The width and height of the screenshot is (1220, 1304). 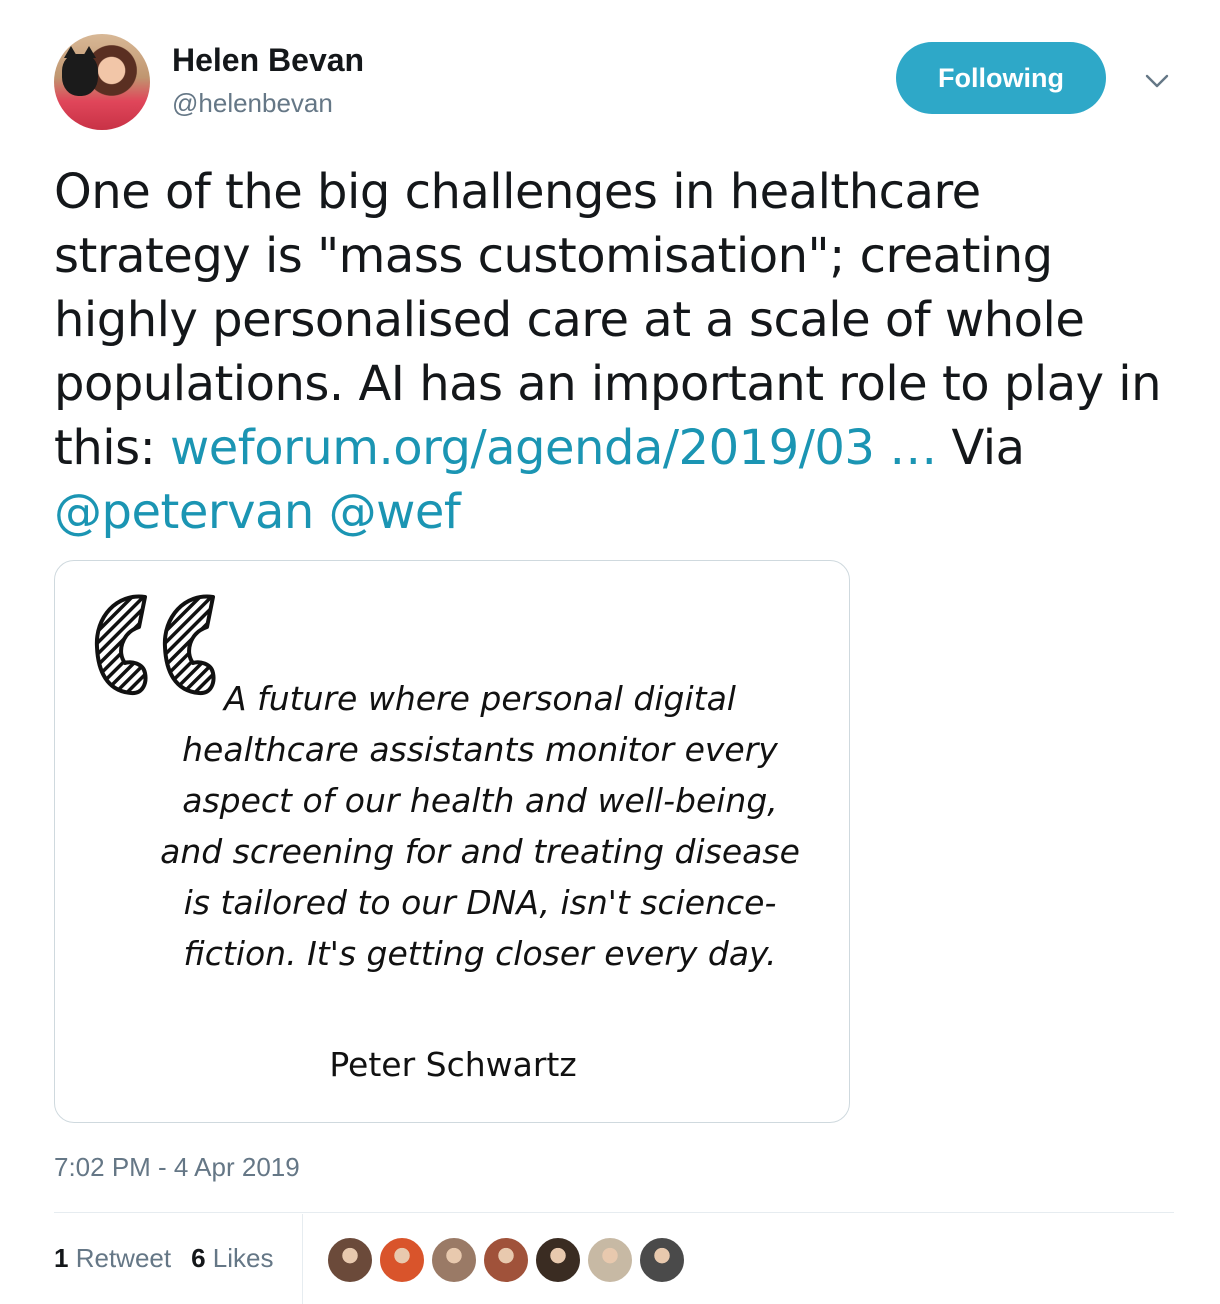 I want to click on like-label: Likes, so click(x=243, y=1258).